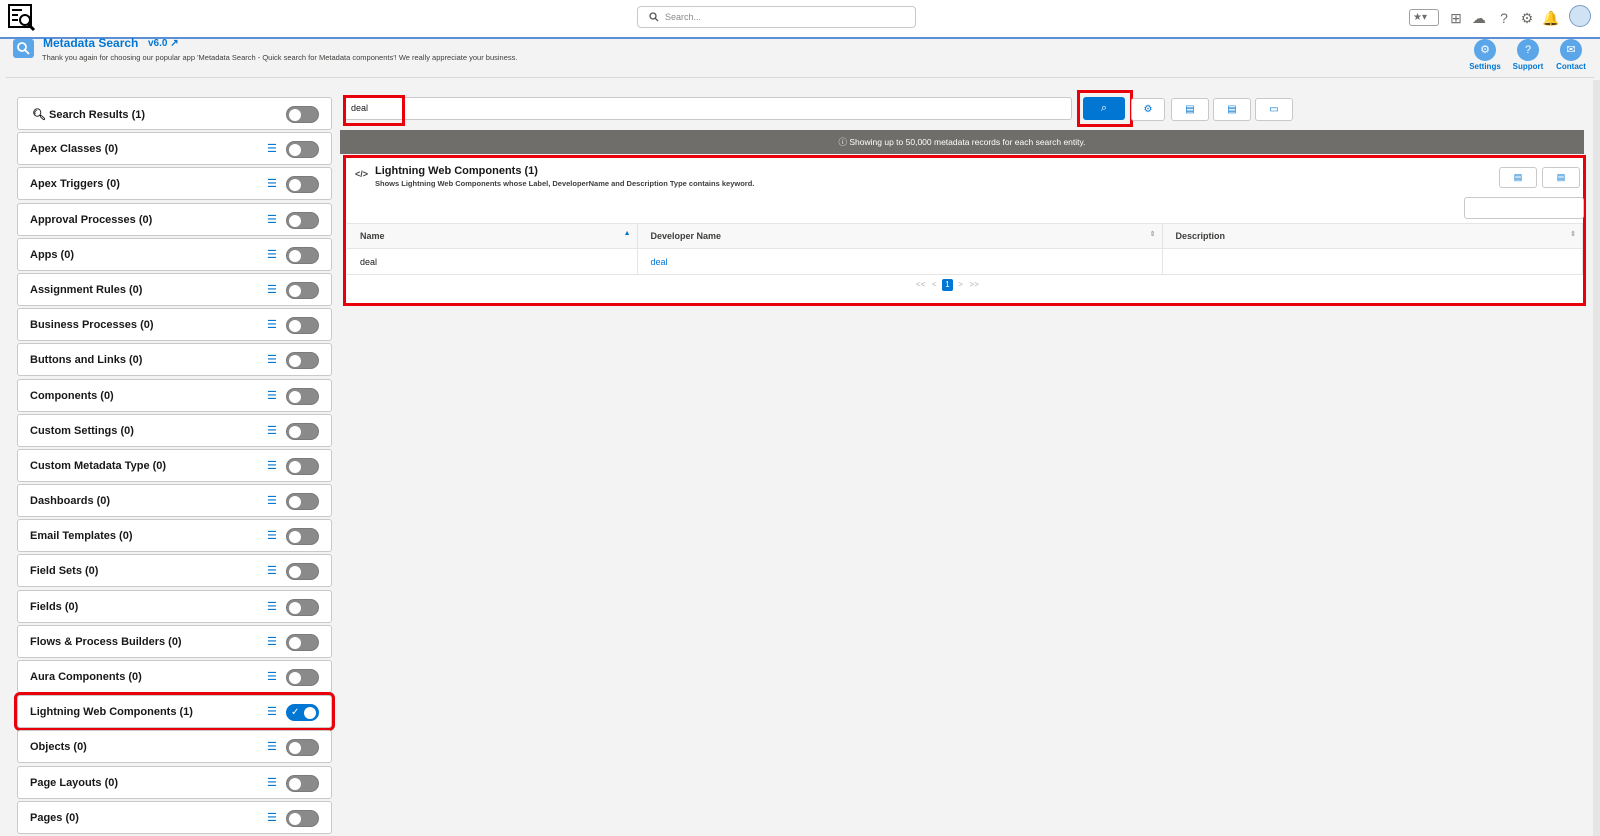 The height and width of the screenshot is (836, 1600). I want to click on support-button: ? Support, so click(1528, 55).